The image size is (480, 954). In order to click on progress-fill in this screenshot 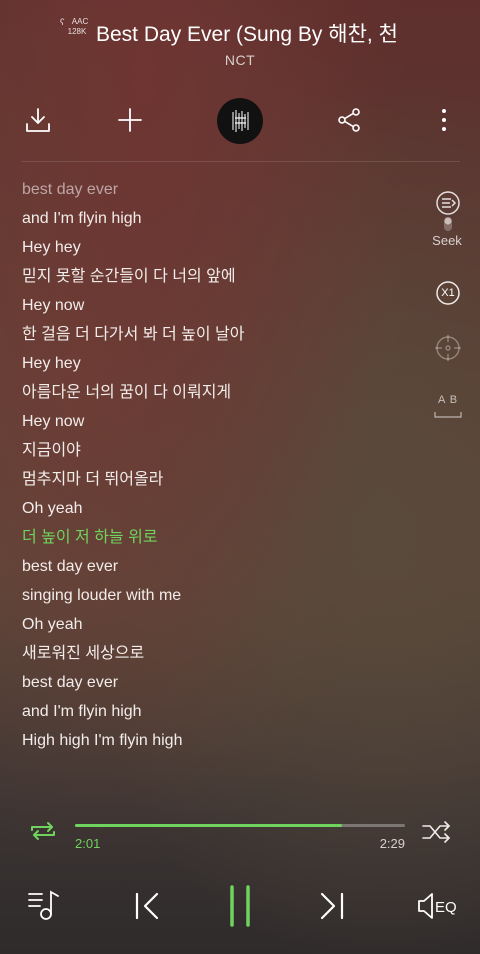, I will do `click(209, 825)`.